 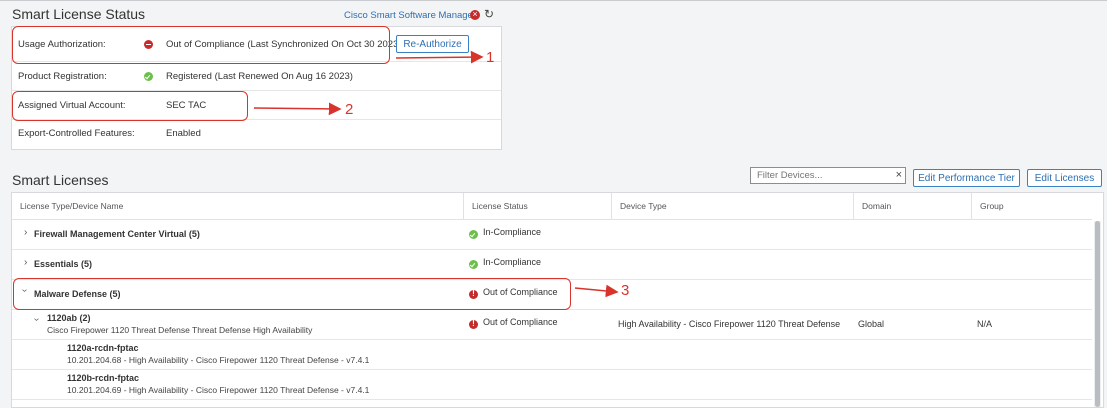 What do you see at coordinates (349, 109) in the screenshot?
I see `annotation-number-2: 2` at bounding box center [349, 109].